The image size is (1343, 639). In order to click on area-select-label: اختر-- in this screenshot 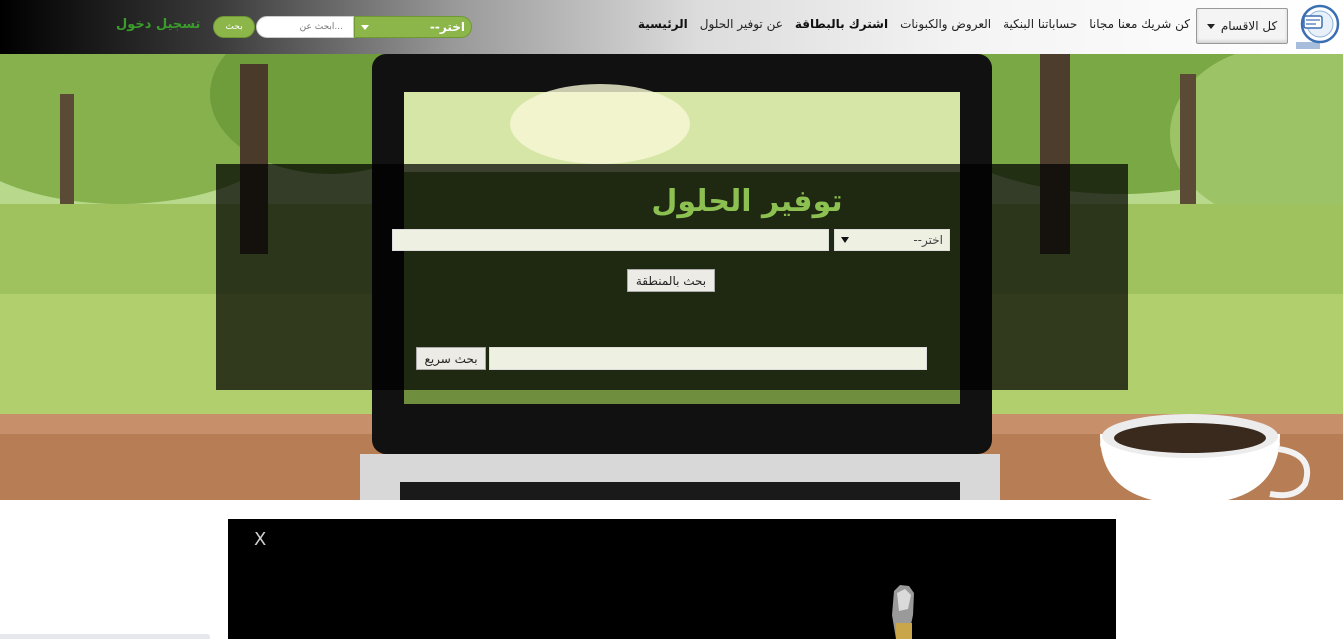, I will do `click(928, 240)`.